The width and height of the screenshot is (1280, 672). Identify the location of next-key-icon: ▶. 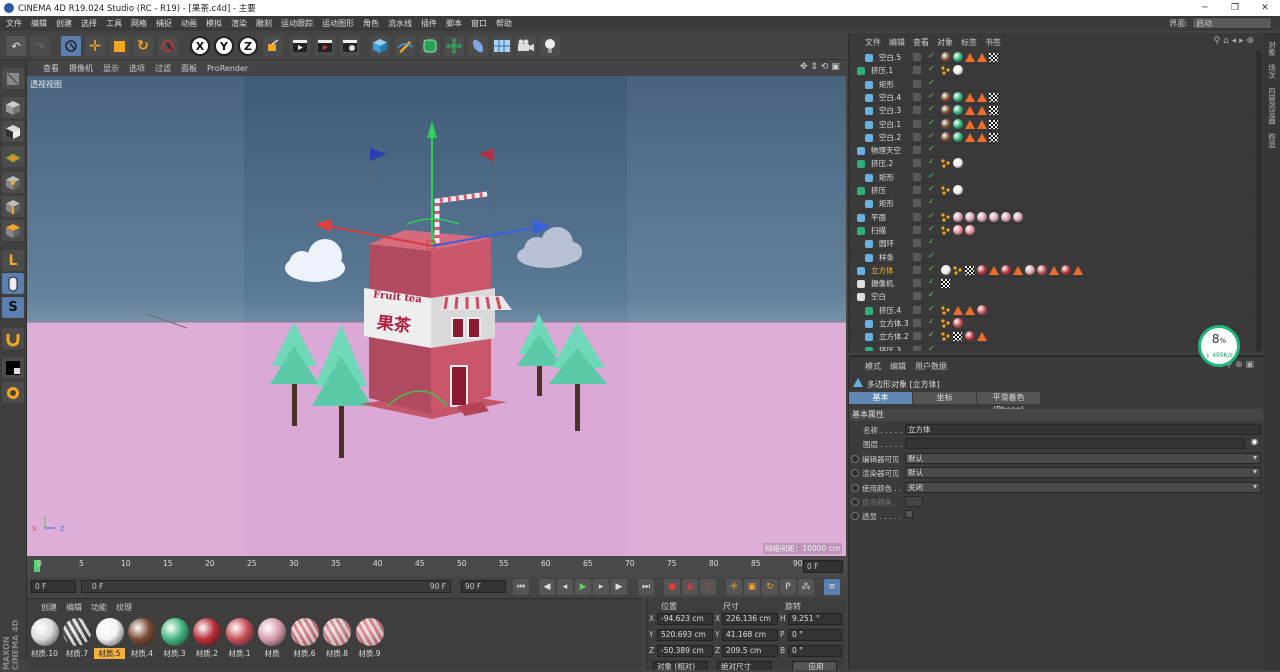
(619, 587).